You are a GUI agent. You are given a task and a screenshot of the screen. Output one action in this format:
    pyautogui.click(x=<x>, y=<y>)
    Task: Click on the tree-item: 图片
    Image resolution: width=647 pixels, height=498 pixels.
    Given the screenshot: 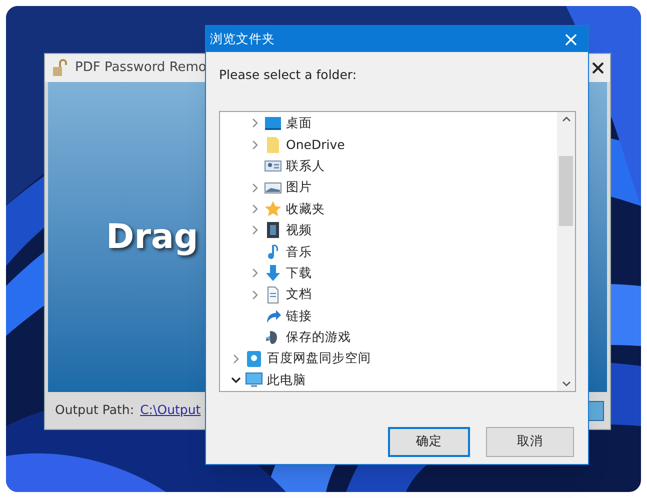 What is the action you would take?
    pyautogui.click(x=299, y=187)
    